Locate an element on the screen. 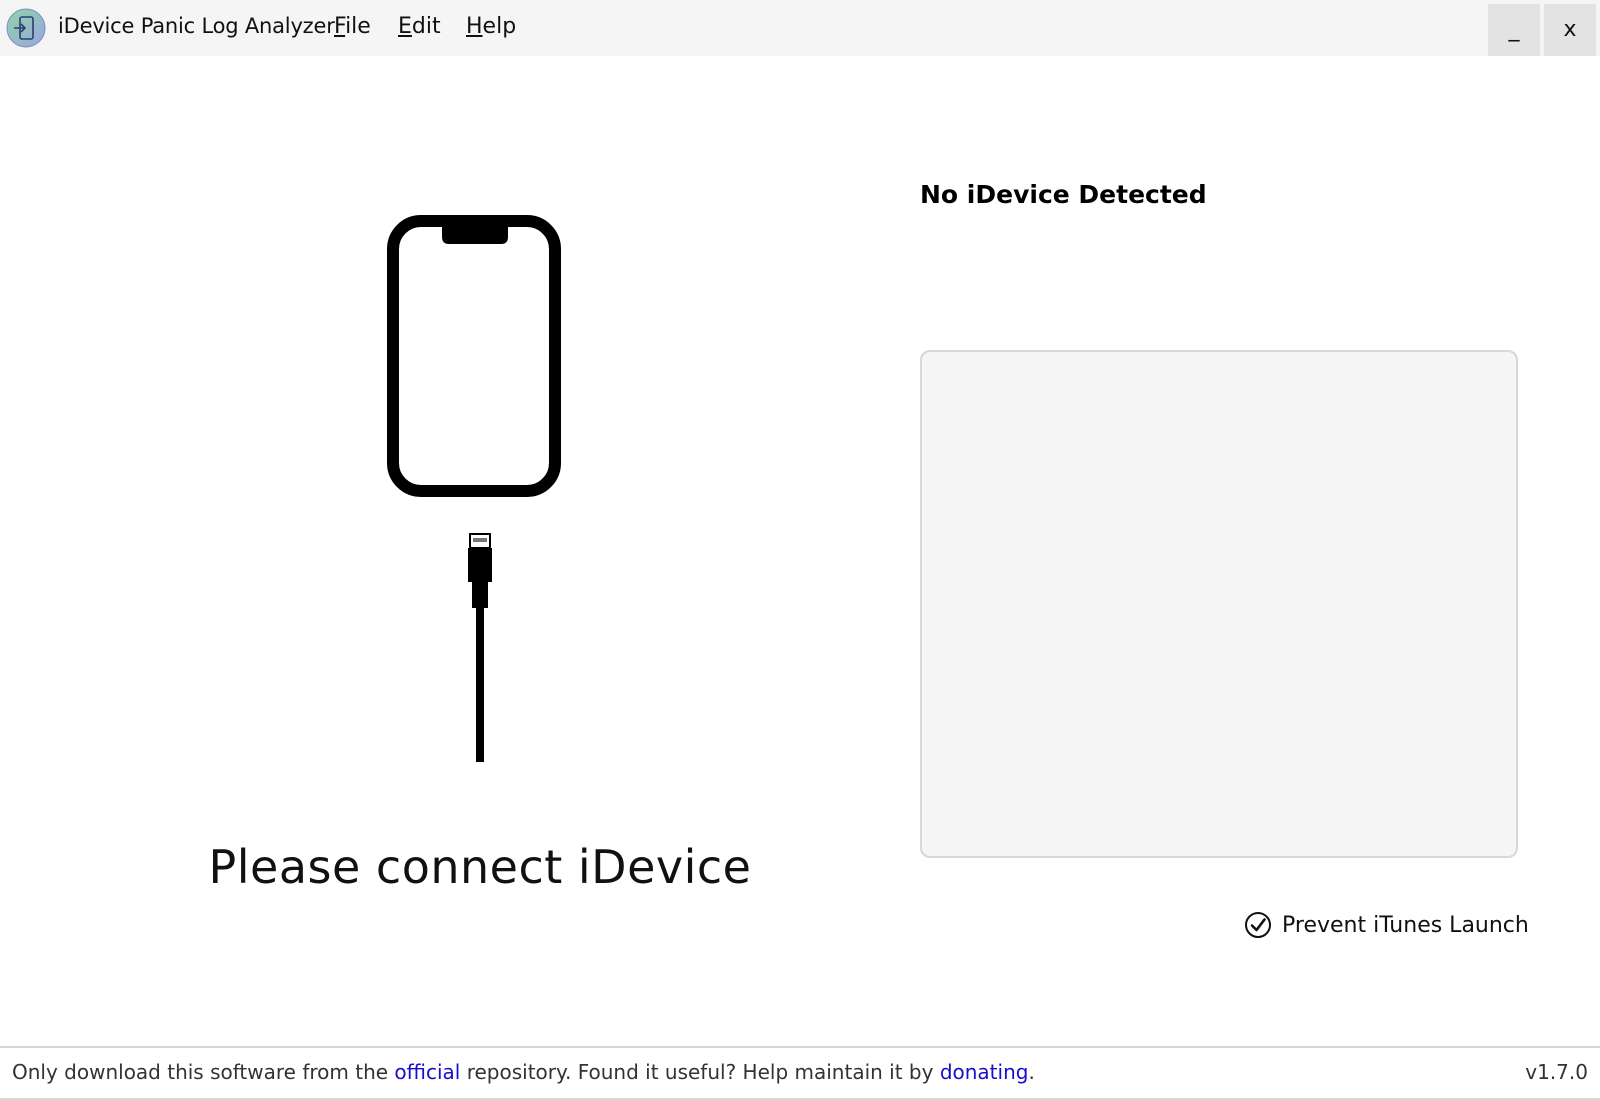 This screenshot has width=1600, height=1100. official-link: official is located at coordinates (427, 1072).